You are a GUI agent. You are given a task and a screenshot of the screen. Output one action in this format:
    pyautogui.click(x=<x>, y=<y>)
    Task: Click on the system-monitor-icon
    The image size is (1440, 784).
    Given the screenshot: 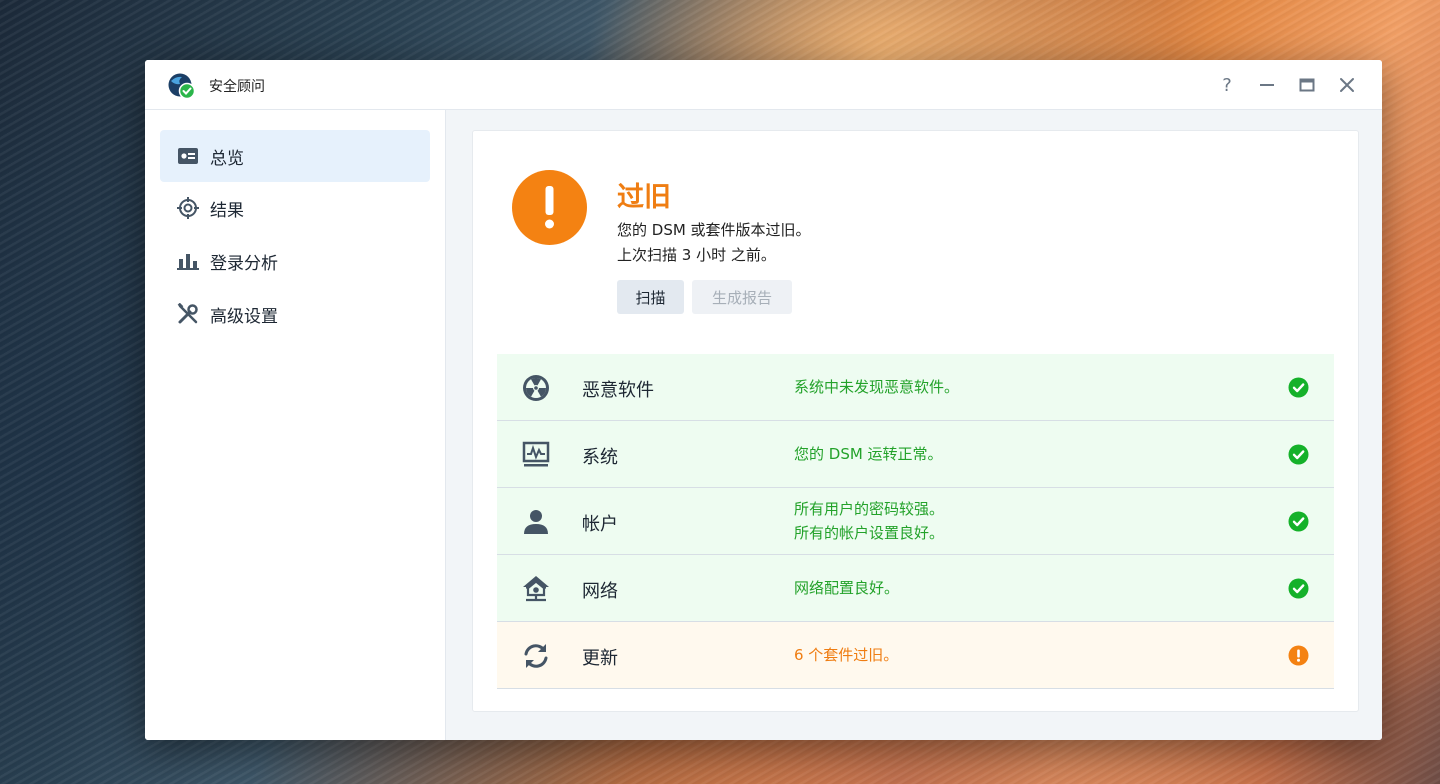 What is the action you would take?
    pyautogui.click(x=536, y=455)
    